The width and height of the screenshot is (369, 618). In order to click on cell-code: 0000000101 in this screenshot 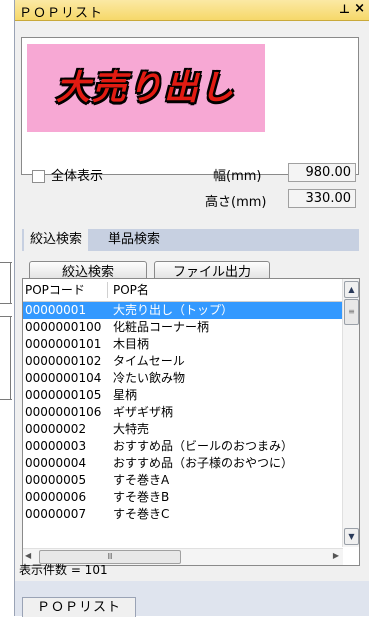, I will do `click(63, 344)`.